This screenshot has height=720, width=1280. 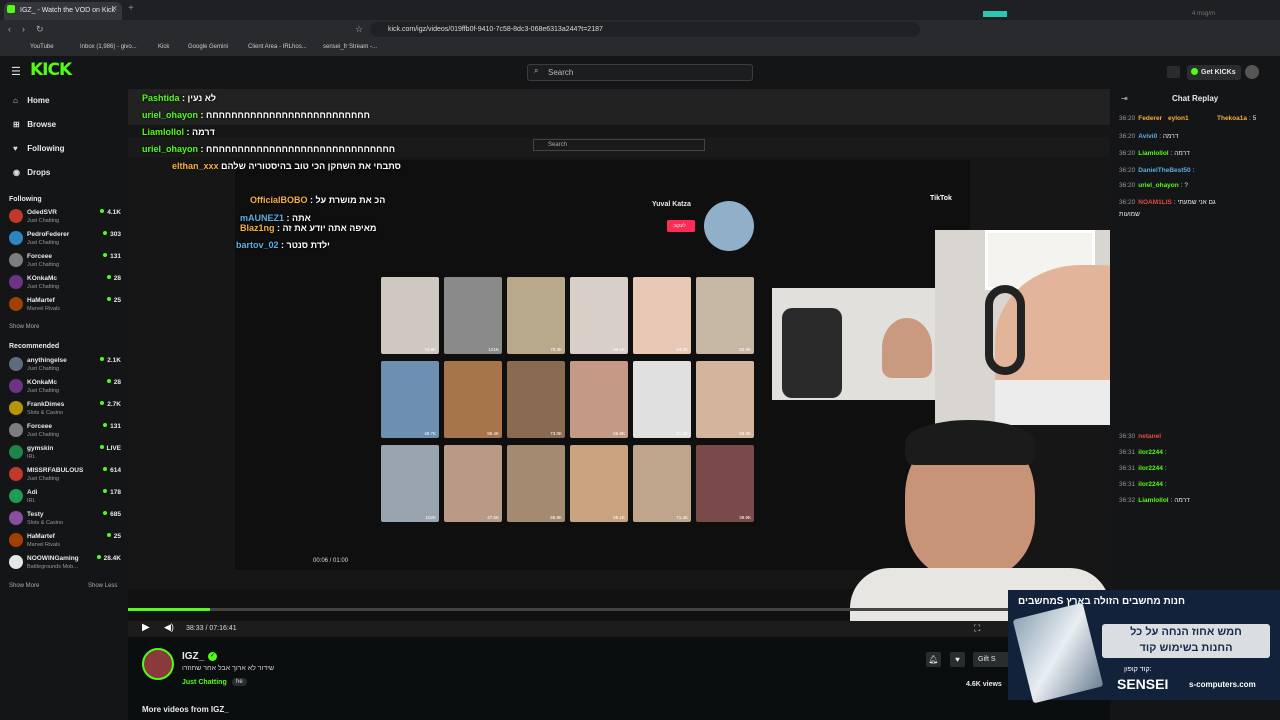 I want to click on show-more-recommended: Show More, so click(x=24, y=586).